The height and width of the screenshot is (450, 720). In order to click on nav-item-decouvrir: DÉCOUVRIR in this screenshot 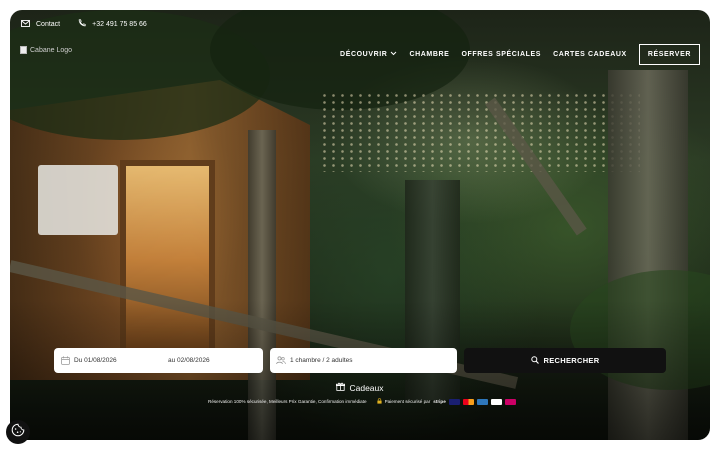, I will do `click(368, 54)`.